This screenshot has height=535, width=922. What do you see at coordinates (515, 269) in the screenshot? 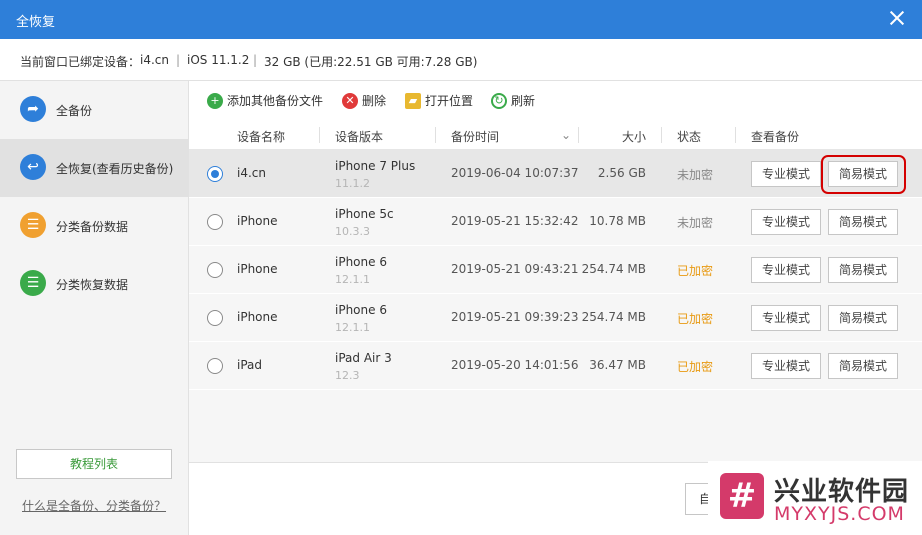
I see `row-time: 2019-05-21 09:43:21` at bounding box center [515, 269].